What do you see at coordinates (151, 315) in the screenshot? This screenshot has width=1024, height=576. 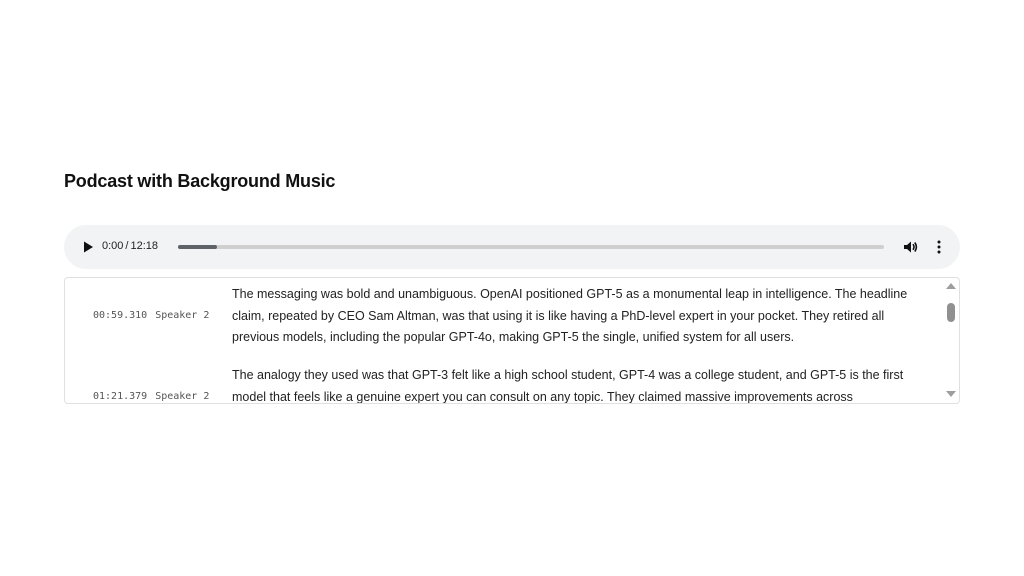 I see `segment-meta: 00:59.310 Speaker 2` at bounding box center [151, 315].